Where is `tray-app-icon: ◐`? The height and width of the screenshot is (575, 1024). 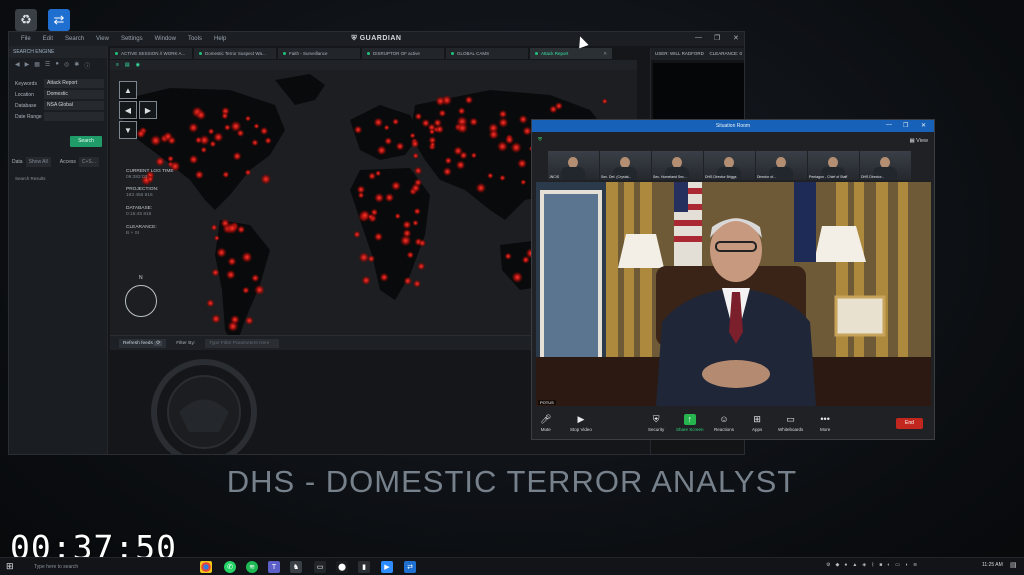
tray-app-icon: ◐ is located at coordinates (888, 565).